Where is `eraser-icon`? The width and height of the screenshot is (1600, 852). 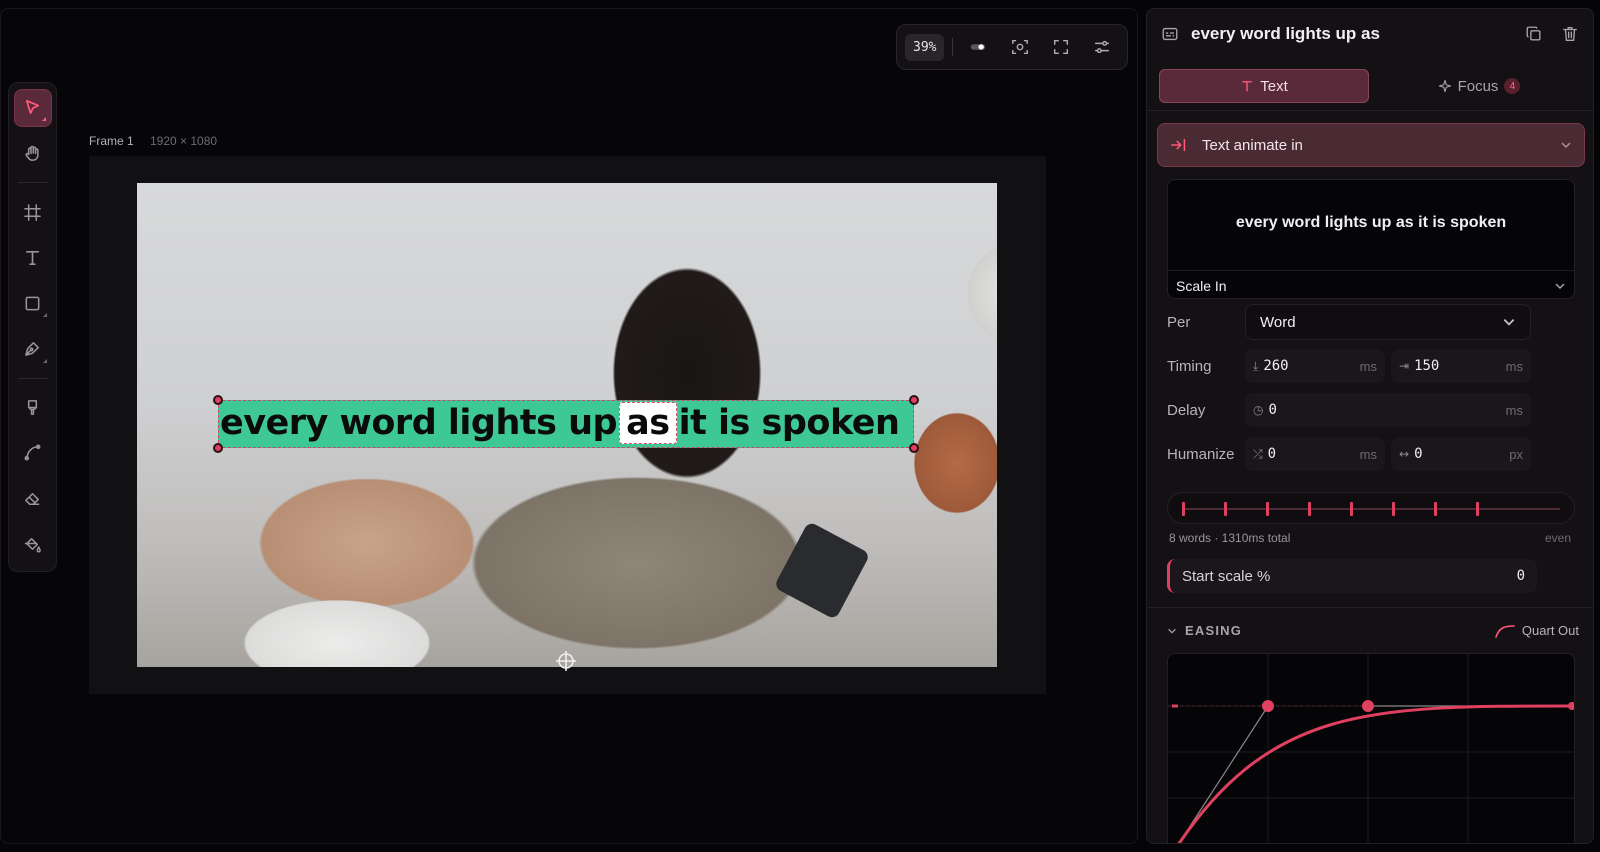
eraser-icon is located at coordinates (32, 499).